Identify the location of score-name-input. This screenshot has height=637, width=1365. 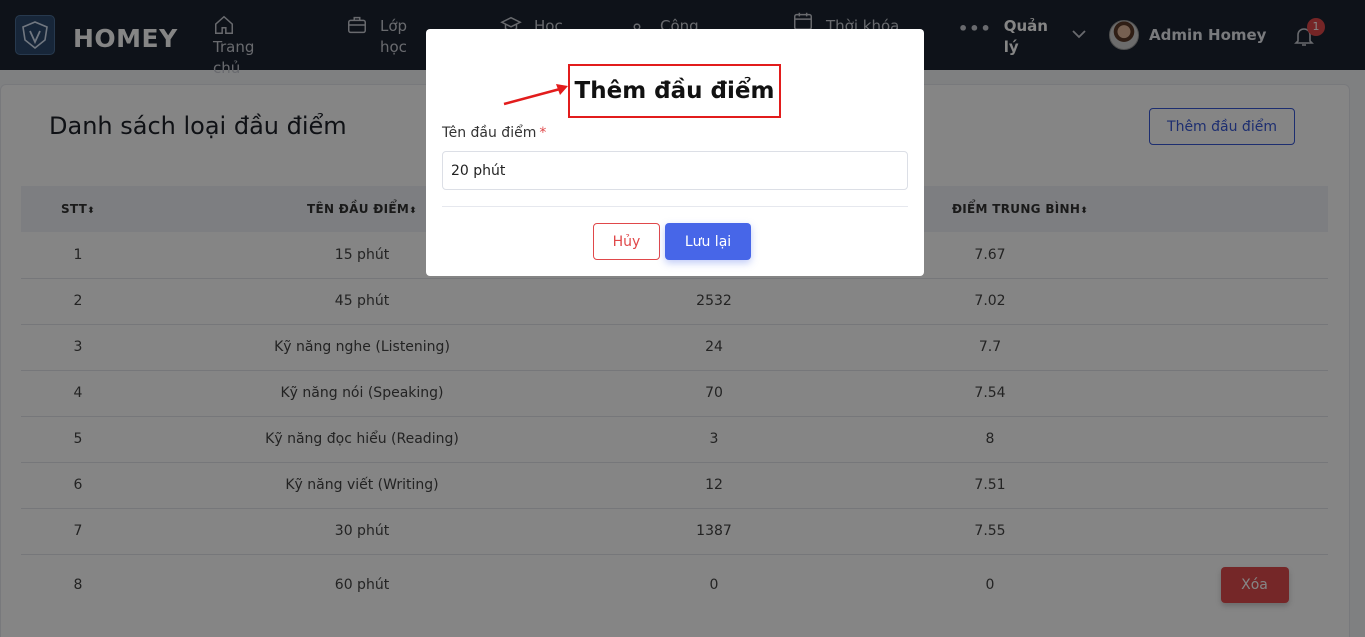
(675, 170).